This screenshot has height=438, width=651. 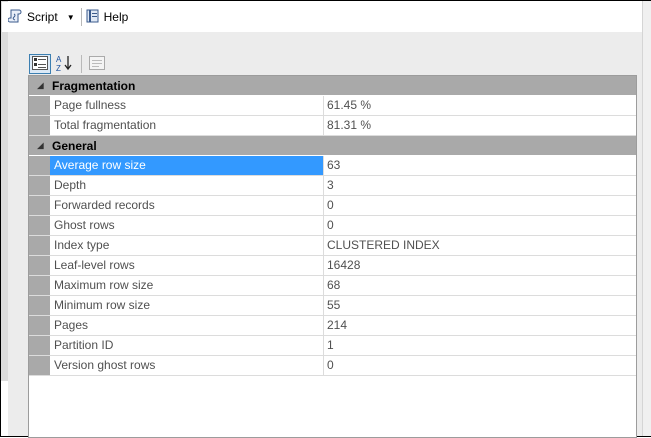 What do you see at coordinates (81, 17) in the screenshot?
I see `toolbar-separator` at bounding box center [81, 17].